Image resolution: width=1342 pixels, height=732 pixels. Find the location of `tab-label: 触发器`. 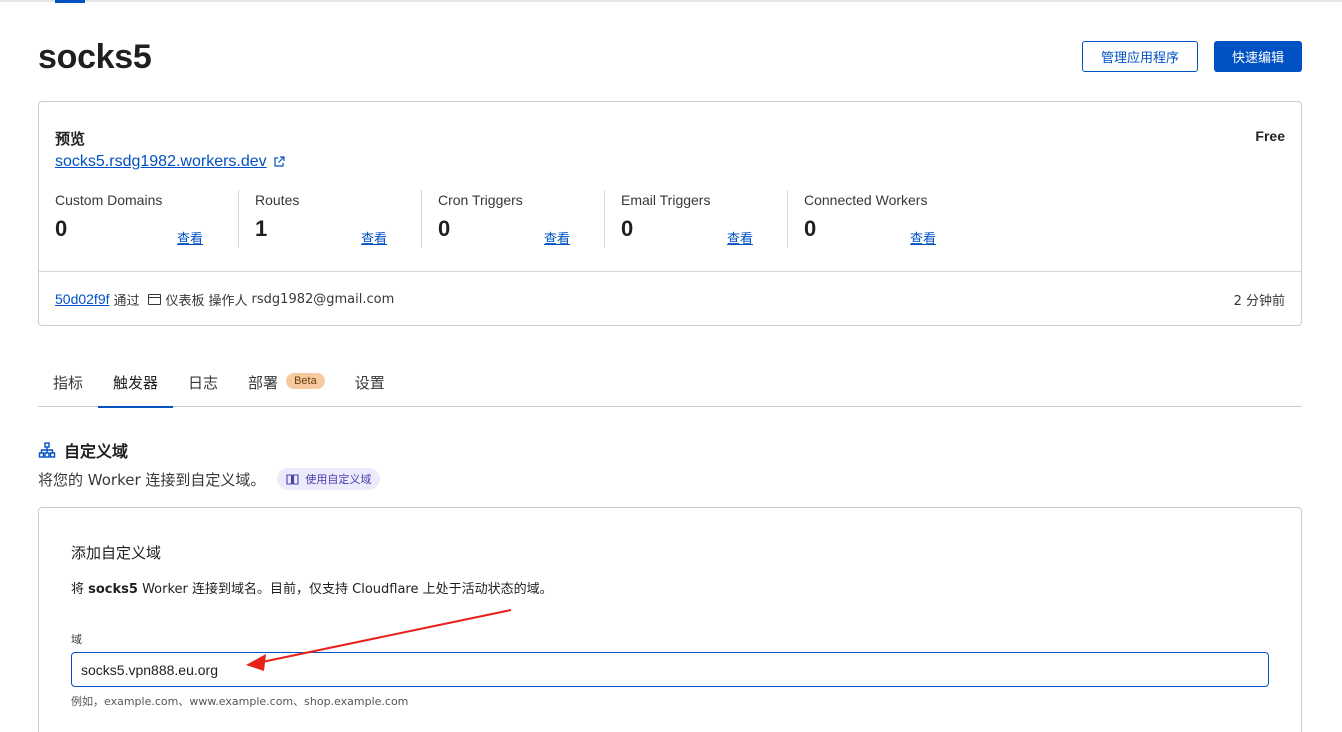

tab-label: 触发器 is located at coordinates (136, 383).